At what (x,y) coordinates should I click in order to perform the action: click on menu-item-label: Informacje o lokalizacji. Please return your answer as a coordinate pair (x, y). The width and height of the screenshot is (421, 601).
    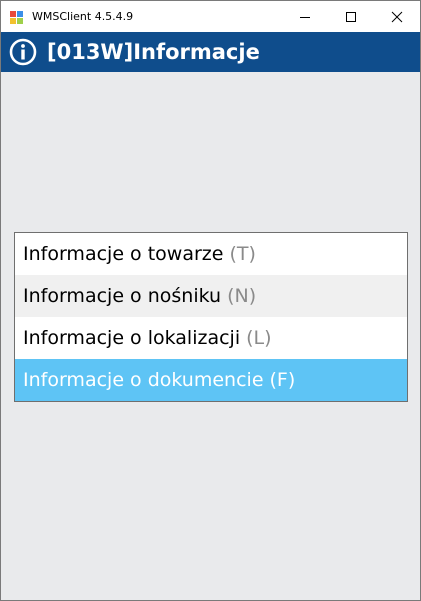
    Looking at the image, I should click on (132, 338).